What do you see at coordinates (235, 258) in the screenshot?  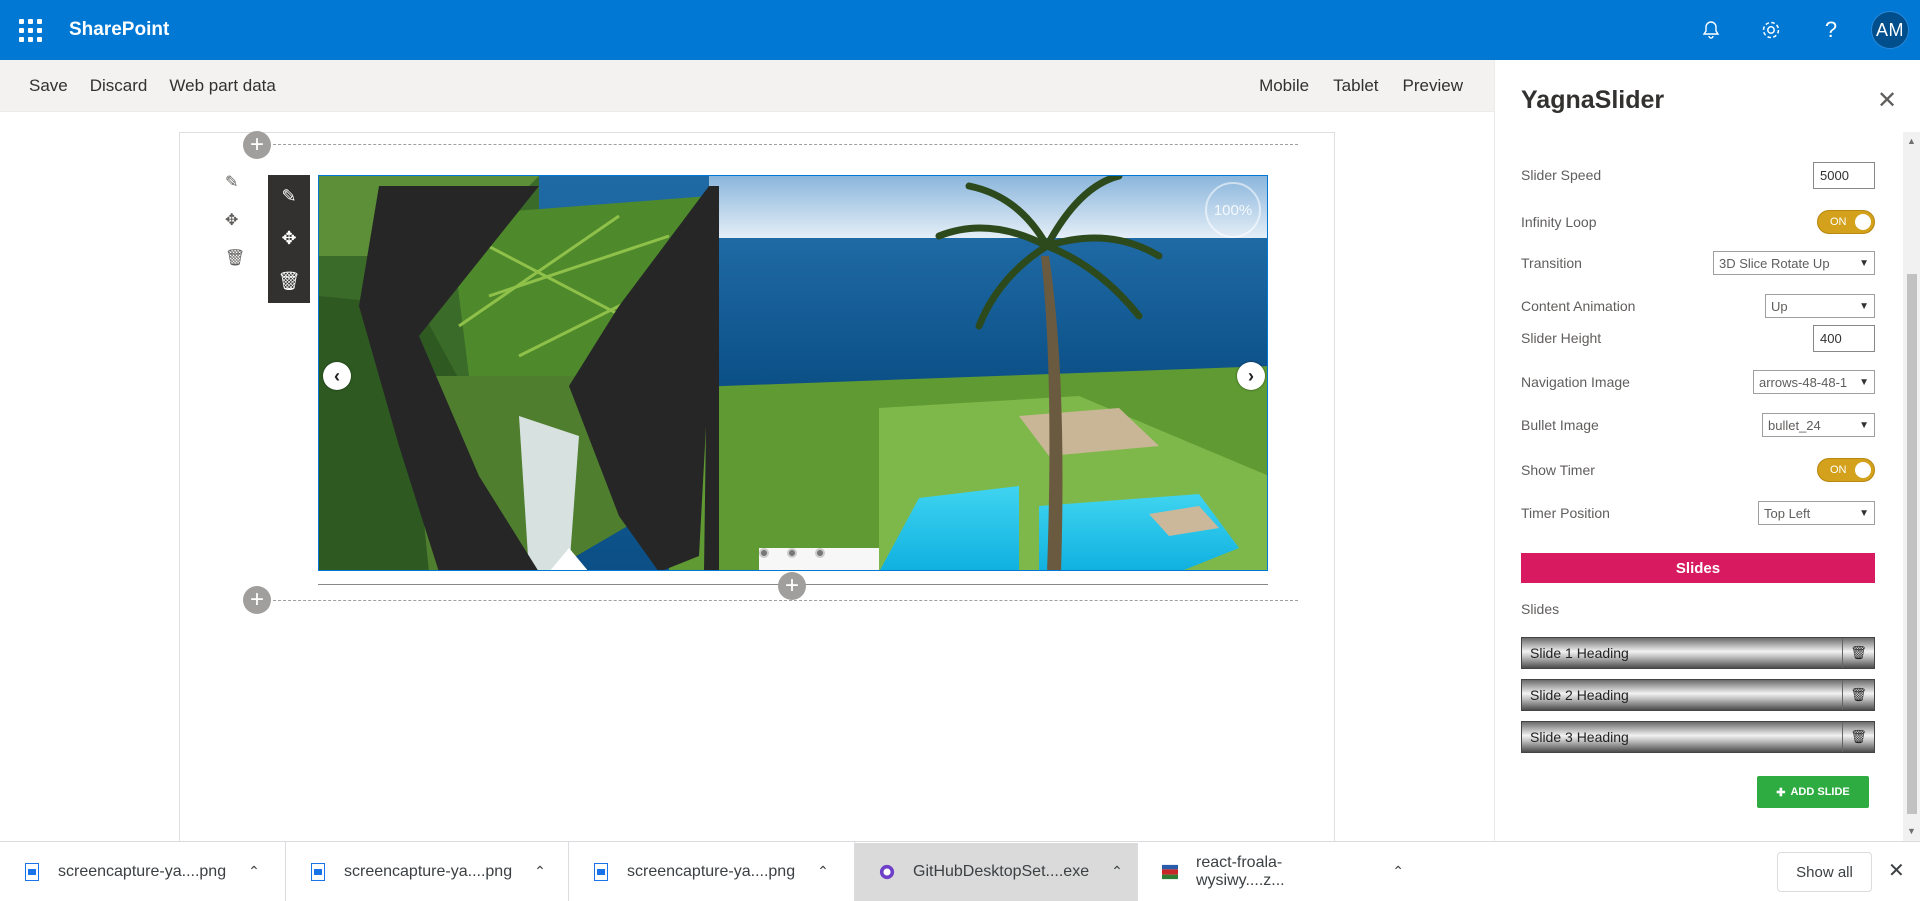 I see `delete-section-icon: 🗑` at bounding box center [235, 258].